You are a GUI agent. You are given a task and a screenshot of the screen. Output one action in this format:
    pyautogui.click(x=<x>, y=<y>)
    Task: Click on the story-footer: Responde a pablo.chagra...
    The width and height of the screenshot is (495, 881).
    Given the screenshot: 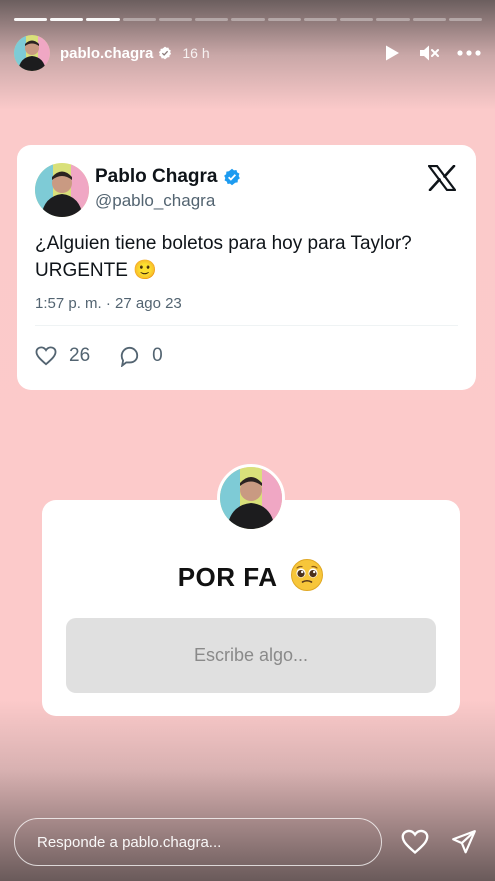 What is the action you would take?
    pyautogui.click(x=247, y=842)
    